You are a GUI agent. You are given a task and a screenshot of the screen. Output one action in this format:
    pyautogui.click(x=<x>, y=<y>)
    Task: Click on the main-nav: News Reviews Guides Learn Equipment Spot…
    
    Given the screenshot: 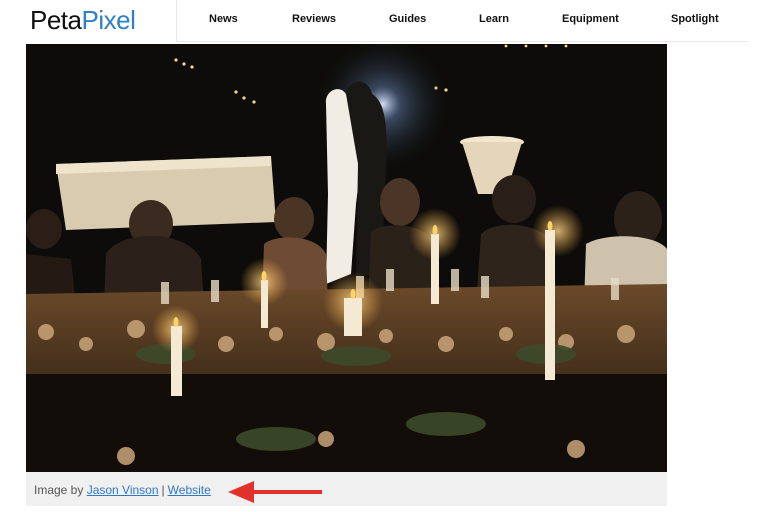 What is the action you would take?
    pyautogui.click(x=466, y=21)
    